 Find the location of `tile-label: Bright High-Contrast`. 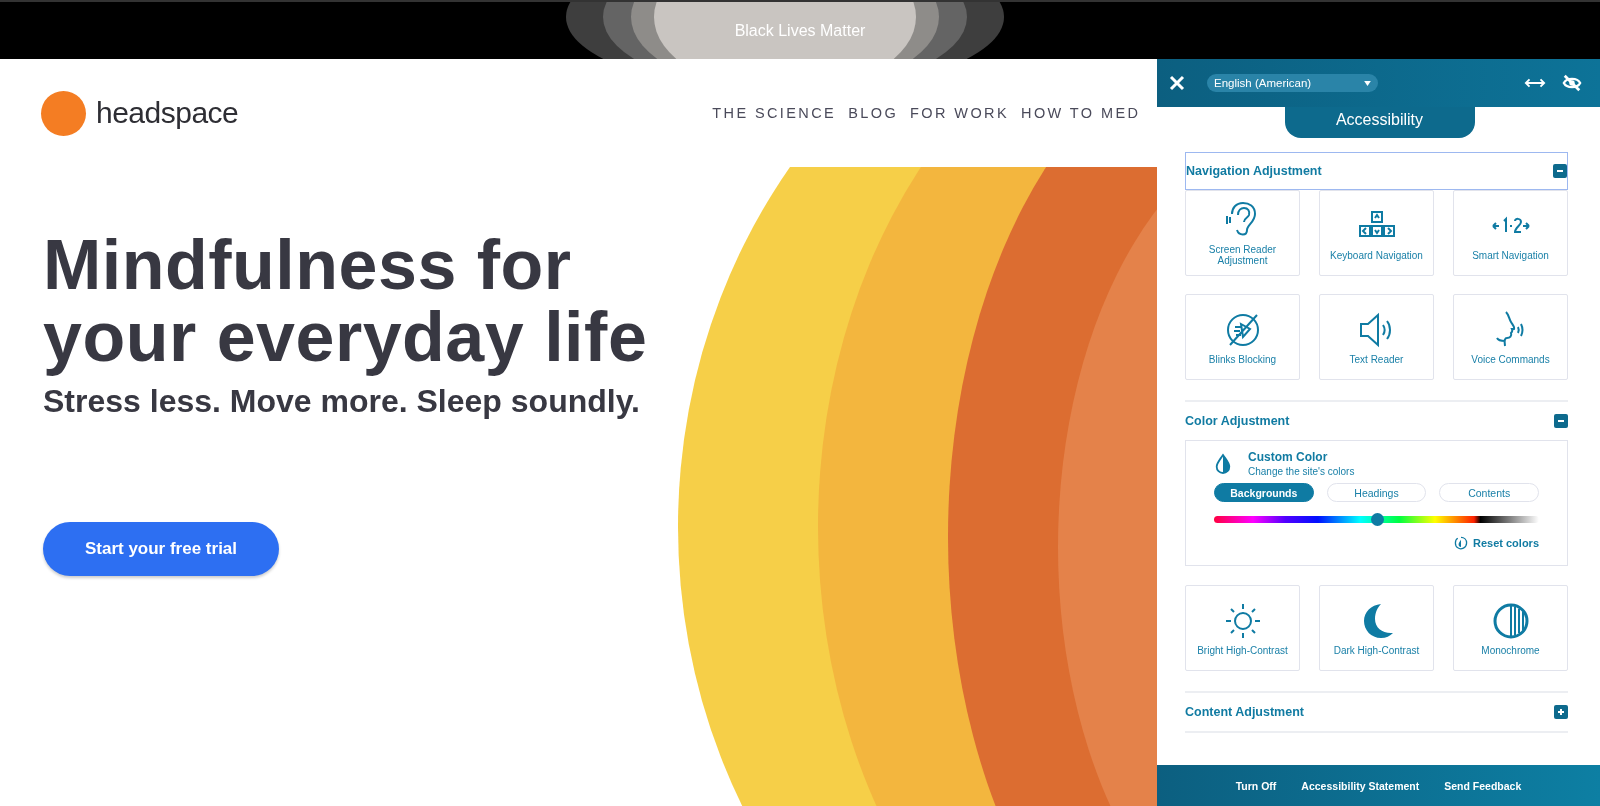

tile-label: Bright High-Contrast is located at coordinates (1242, 650).